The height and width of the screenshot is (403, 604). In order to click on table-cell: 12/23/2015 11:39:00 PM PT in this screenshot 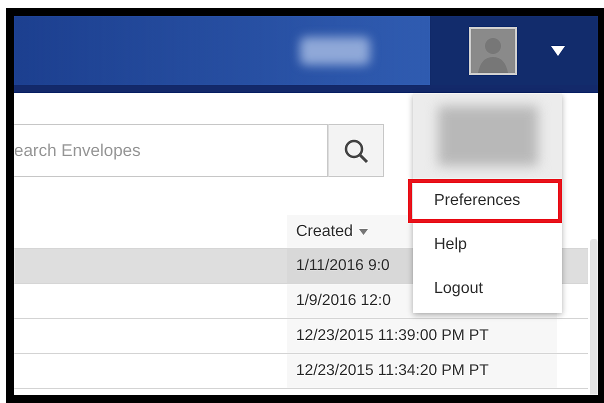, I will do `click(422, 336)`.